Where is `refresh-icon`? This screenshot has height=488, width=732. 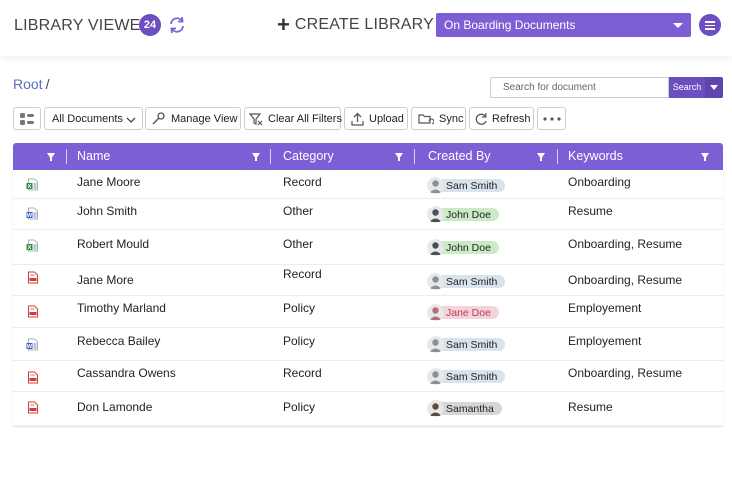 refresh-icon is located at coordinates (481, 118).